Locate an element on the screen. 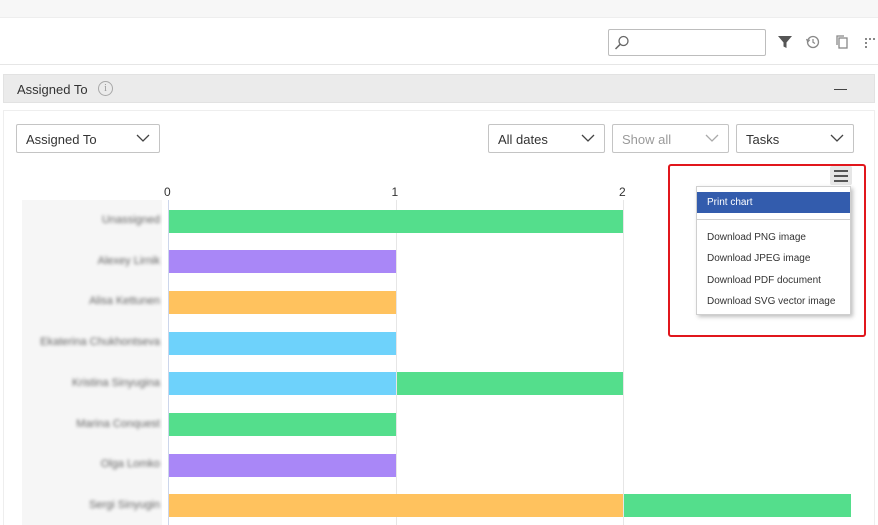 This screenshot has height=525, width=878. print-chart-item: Print chart is located at coordinates (773, 202).